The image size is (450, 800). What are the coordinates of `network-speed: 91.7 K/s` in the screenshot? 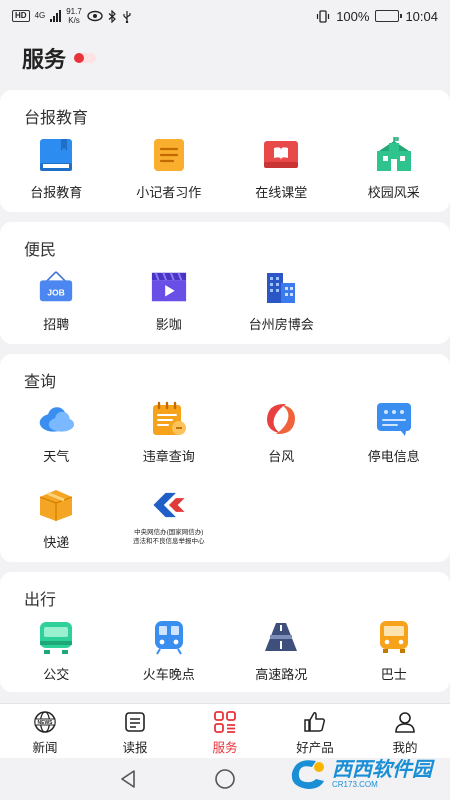 It's located at (74, 16).